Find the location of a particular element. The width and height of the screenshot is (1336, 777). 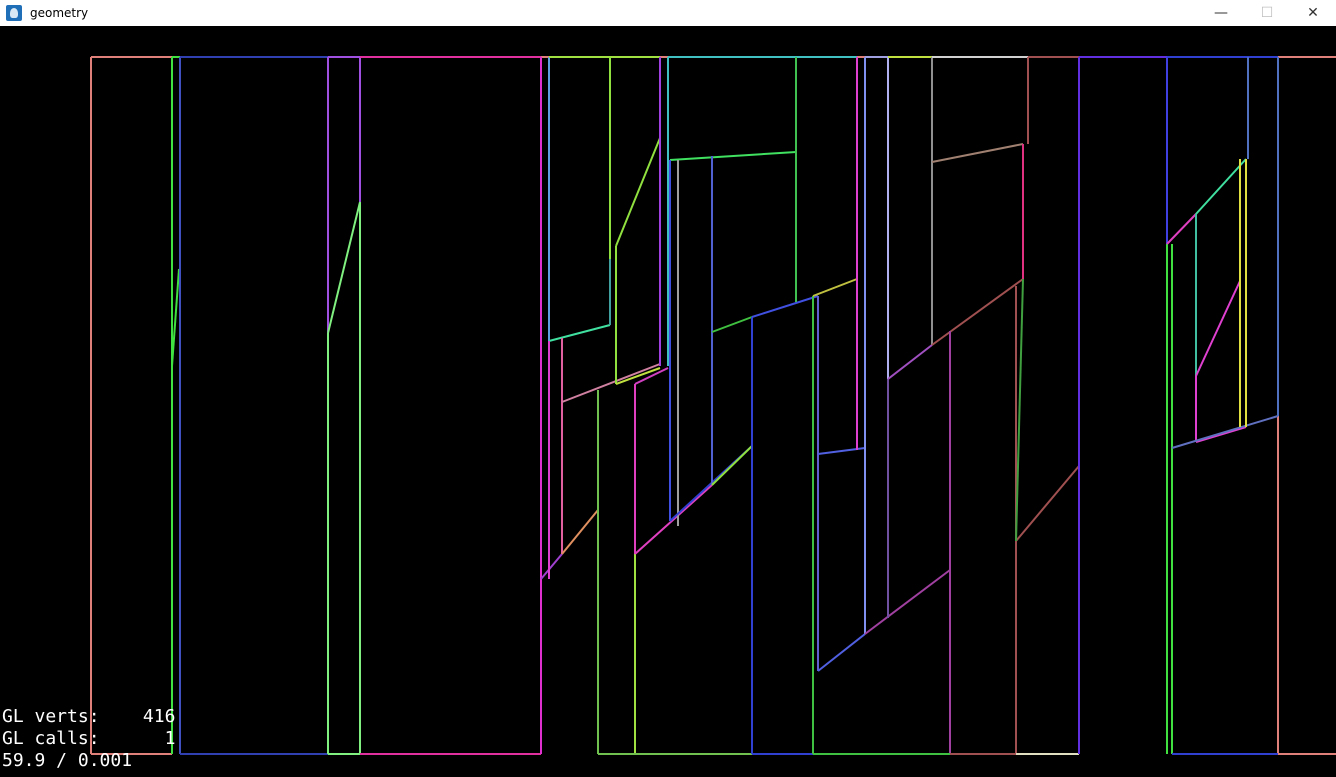

window-title: geometry is located at coordinates (59, 13).